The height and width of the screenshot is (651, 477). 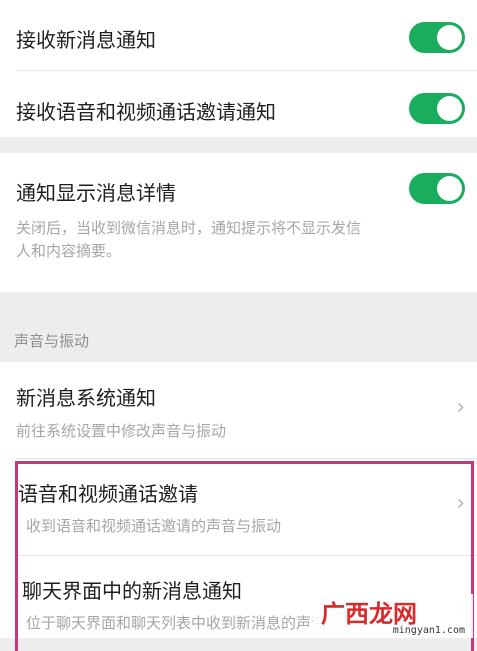 I want to click on description-line: 关闭后，当收到微信消息时，通知提示将不显示发信, so click(x=189, y=228).